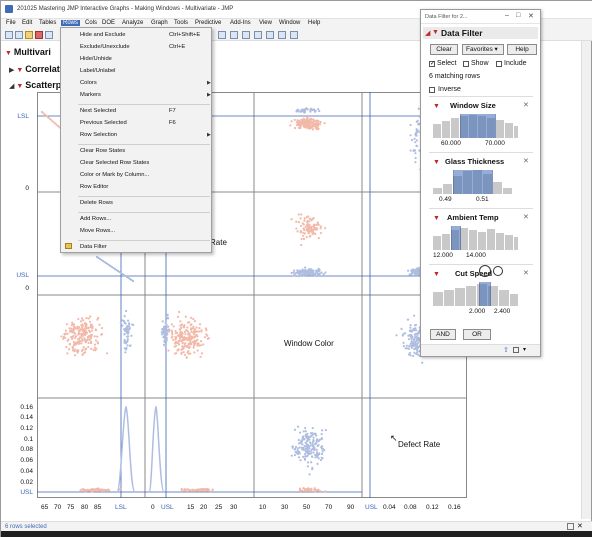  Describe the element at coordinates (26, 471) in the screenshot. I see `ytick: 0.04` at that location.